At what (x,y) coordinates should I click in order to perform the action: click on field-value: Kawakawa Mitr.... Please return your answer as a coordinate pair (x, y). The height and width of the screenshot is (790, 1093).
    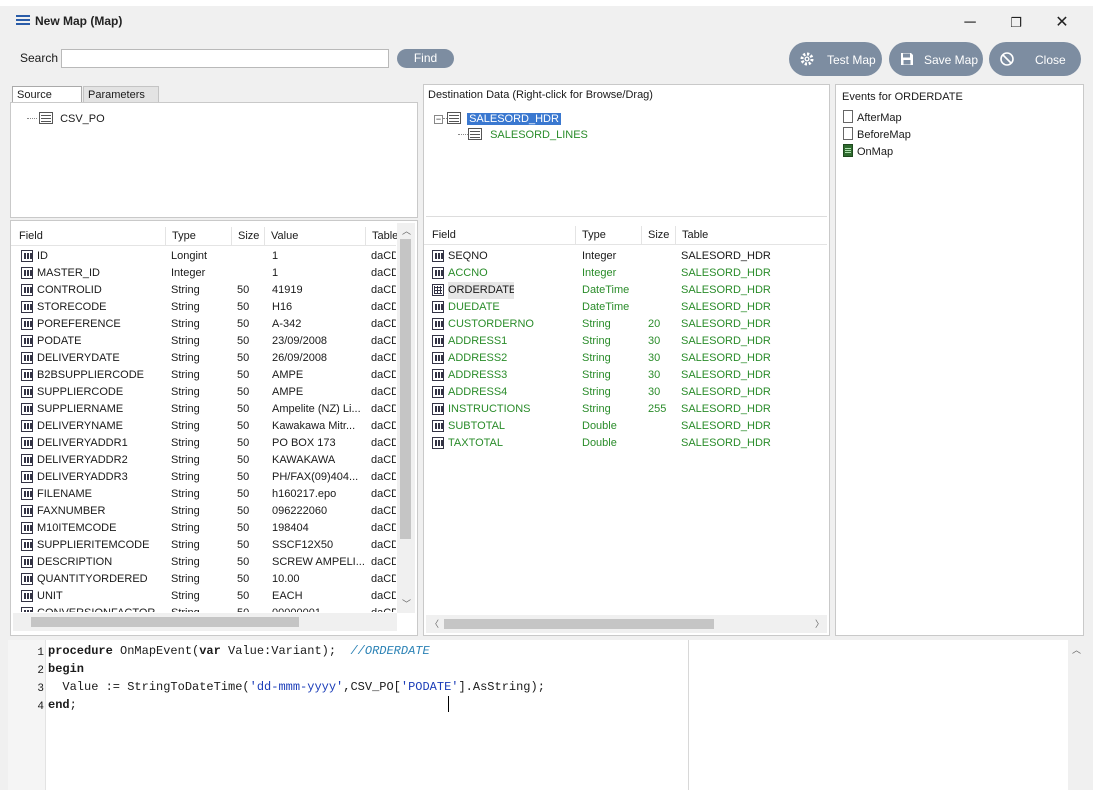
    Looking at the image, I should click on (314, 426).